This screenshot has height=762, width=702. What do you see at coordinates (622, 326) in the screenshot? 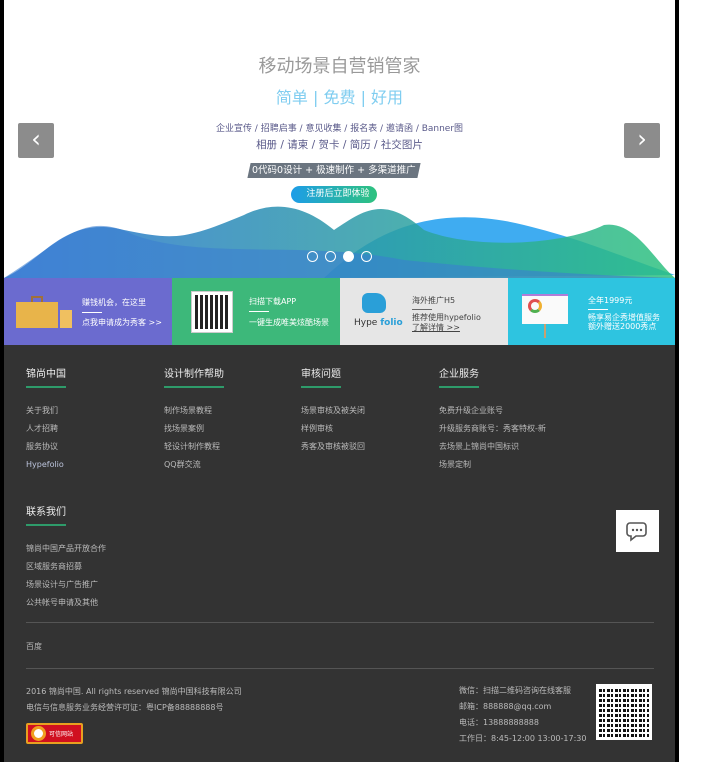
I see `promo-card-subtitle-2: 额外赠送2000秀点` at bounding box center [622, 326].